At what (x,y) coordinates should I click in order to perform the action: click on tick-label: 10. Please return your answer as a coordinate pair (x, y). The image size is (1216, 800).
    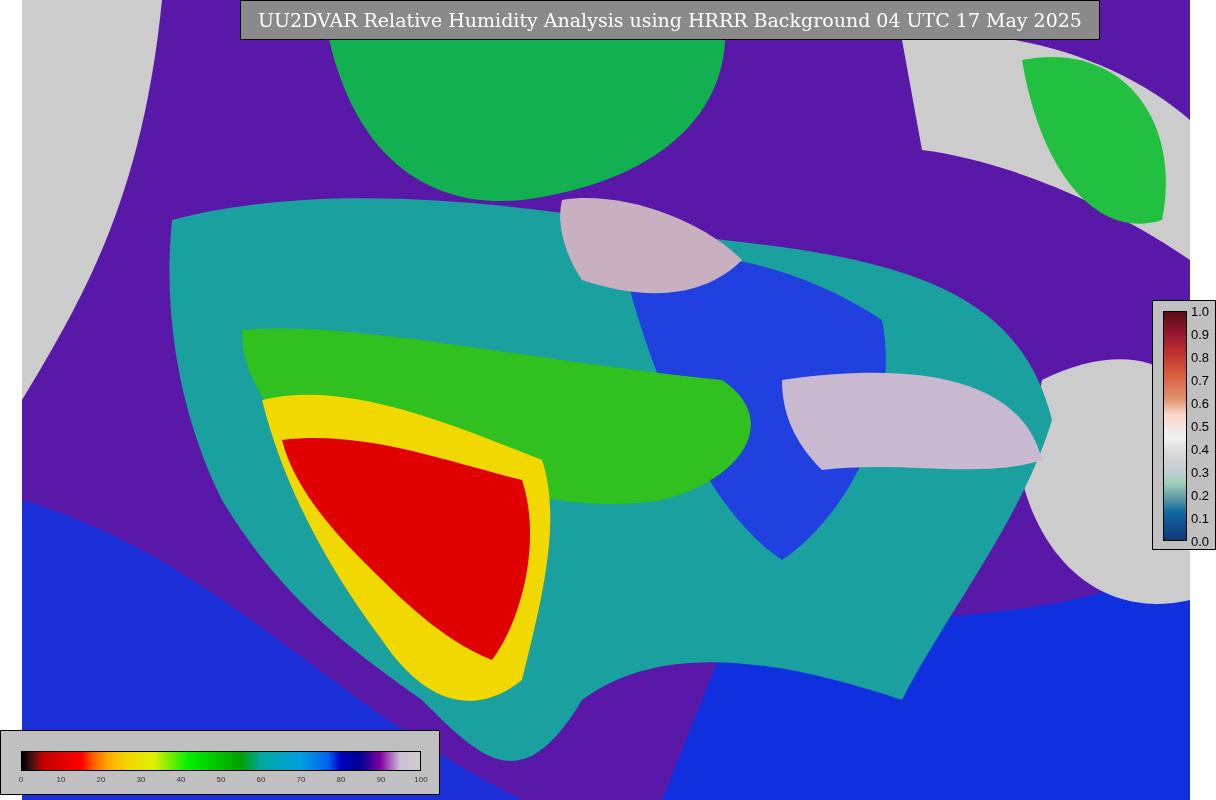
    Looking at the image, I should click on (61, 780).